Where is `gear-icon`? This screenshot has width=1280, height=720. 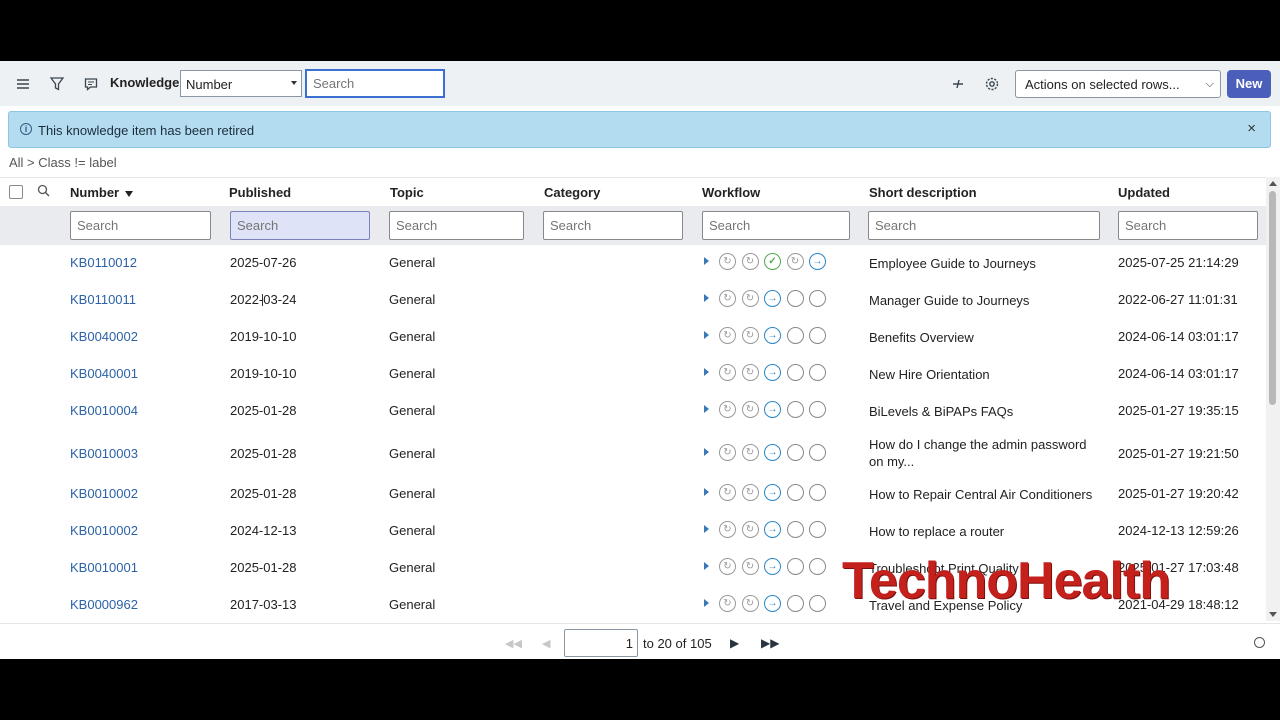 gear-icon is located at coordinates (992, 84).